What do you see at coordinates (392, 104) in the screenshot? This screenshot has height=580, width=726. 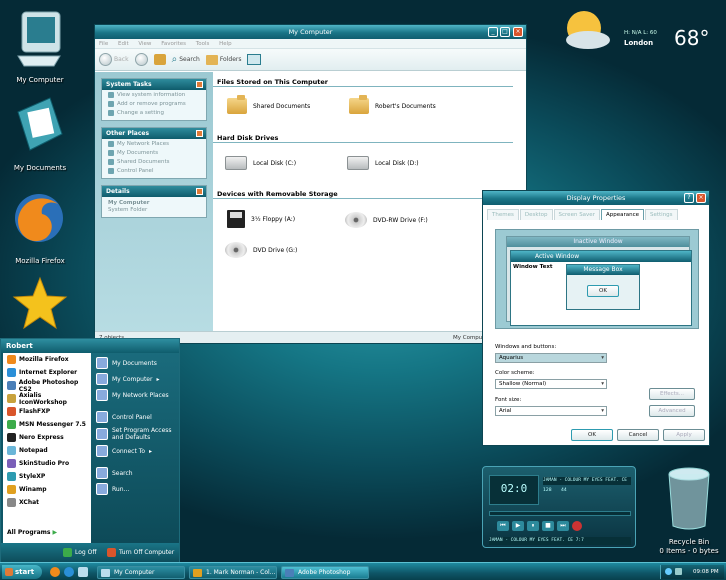 I see `item-roberts-documents: Robert's Documents` at bounding box center [392, 104].